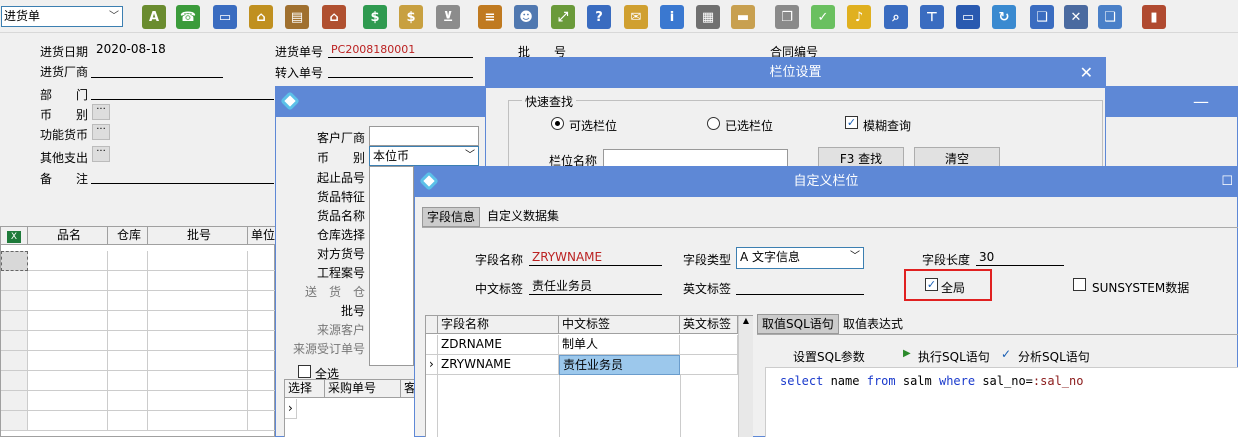 This screenshot has height=437, width=1238. Describe the element at coordinates (101, 154) in the screenshot. I see `other-expense-lookup-button: ···` at that location.